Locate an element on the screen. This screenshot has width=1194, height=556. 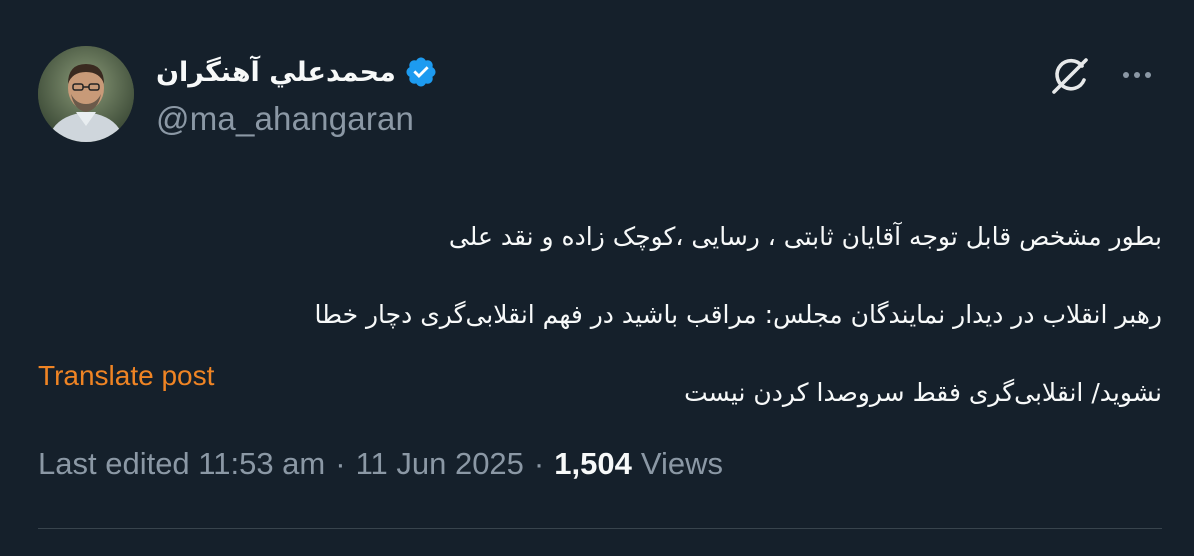
more-options-icon is located at coordinates (1137, 75).